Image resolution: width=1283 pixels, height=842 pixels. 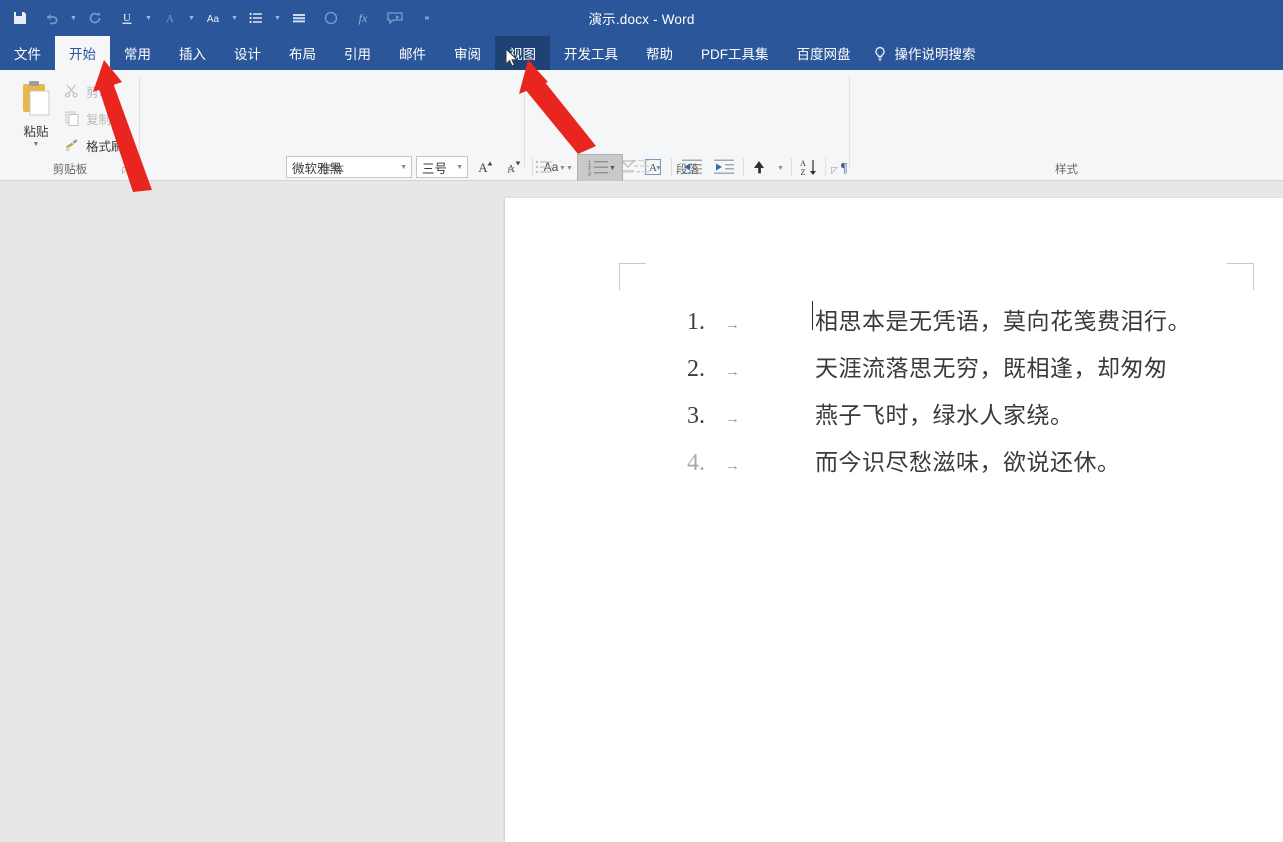 What do you see at coordinates (191, 18) in the screenshot?
I see `font-color-caret-icon: ▼` at bounding box center [191, 18].